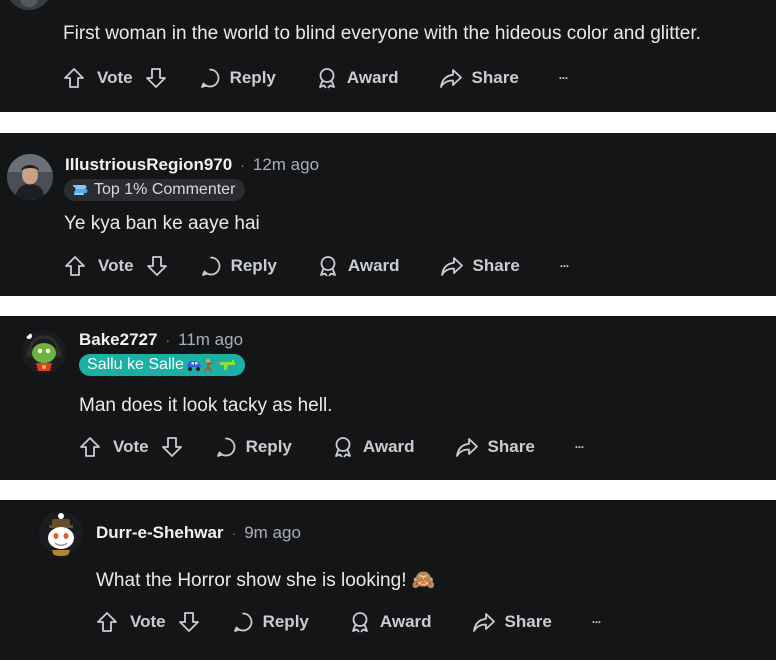  What do you see at coordinates (135, 364) in the screenshot?
I see `flair-label: Sallu ke Salle` at bounding box center [135, 364].